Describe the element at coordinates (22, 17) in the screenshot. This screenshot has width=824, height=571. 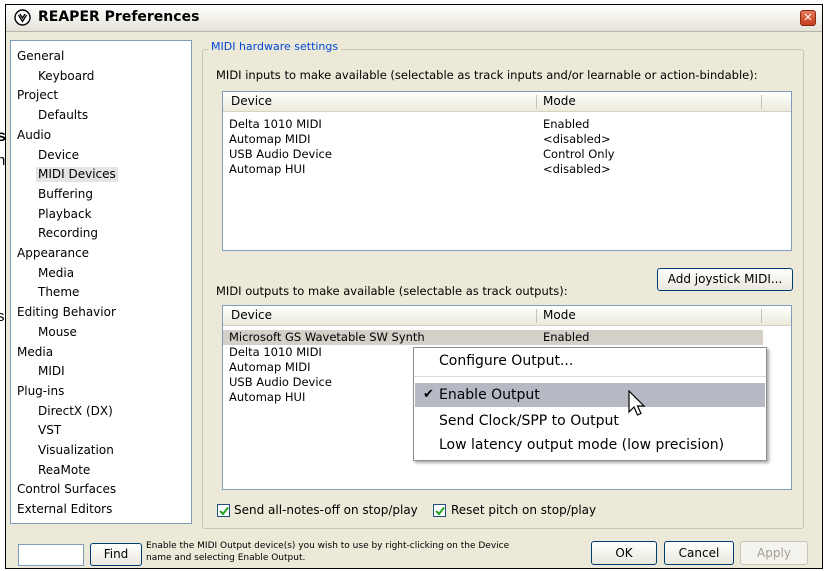
I see `reaper-logo-icon` at that location.